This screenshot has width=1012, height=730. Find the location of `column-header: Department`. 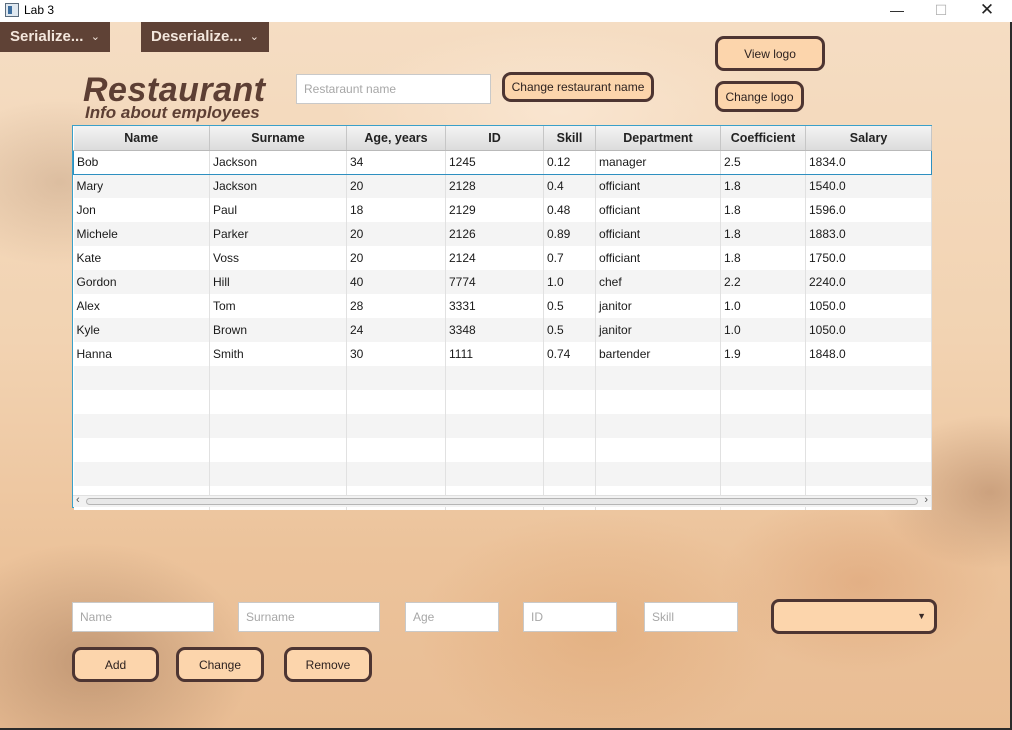

column-header: Department is located at coordinates (658, 138).